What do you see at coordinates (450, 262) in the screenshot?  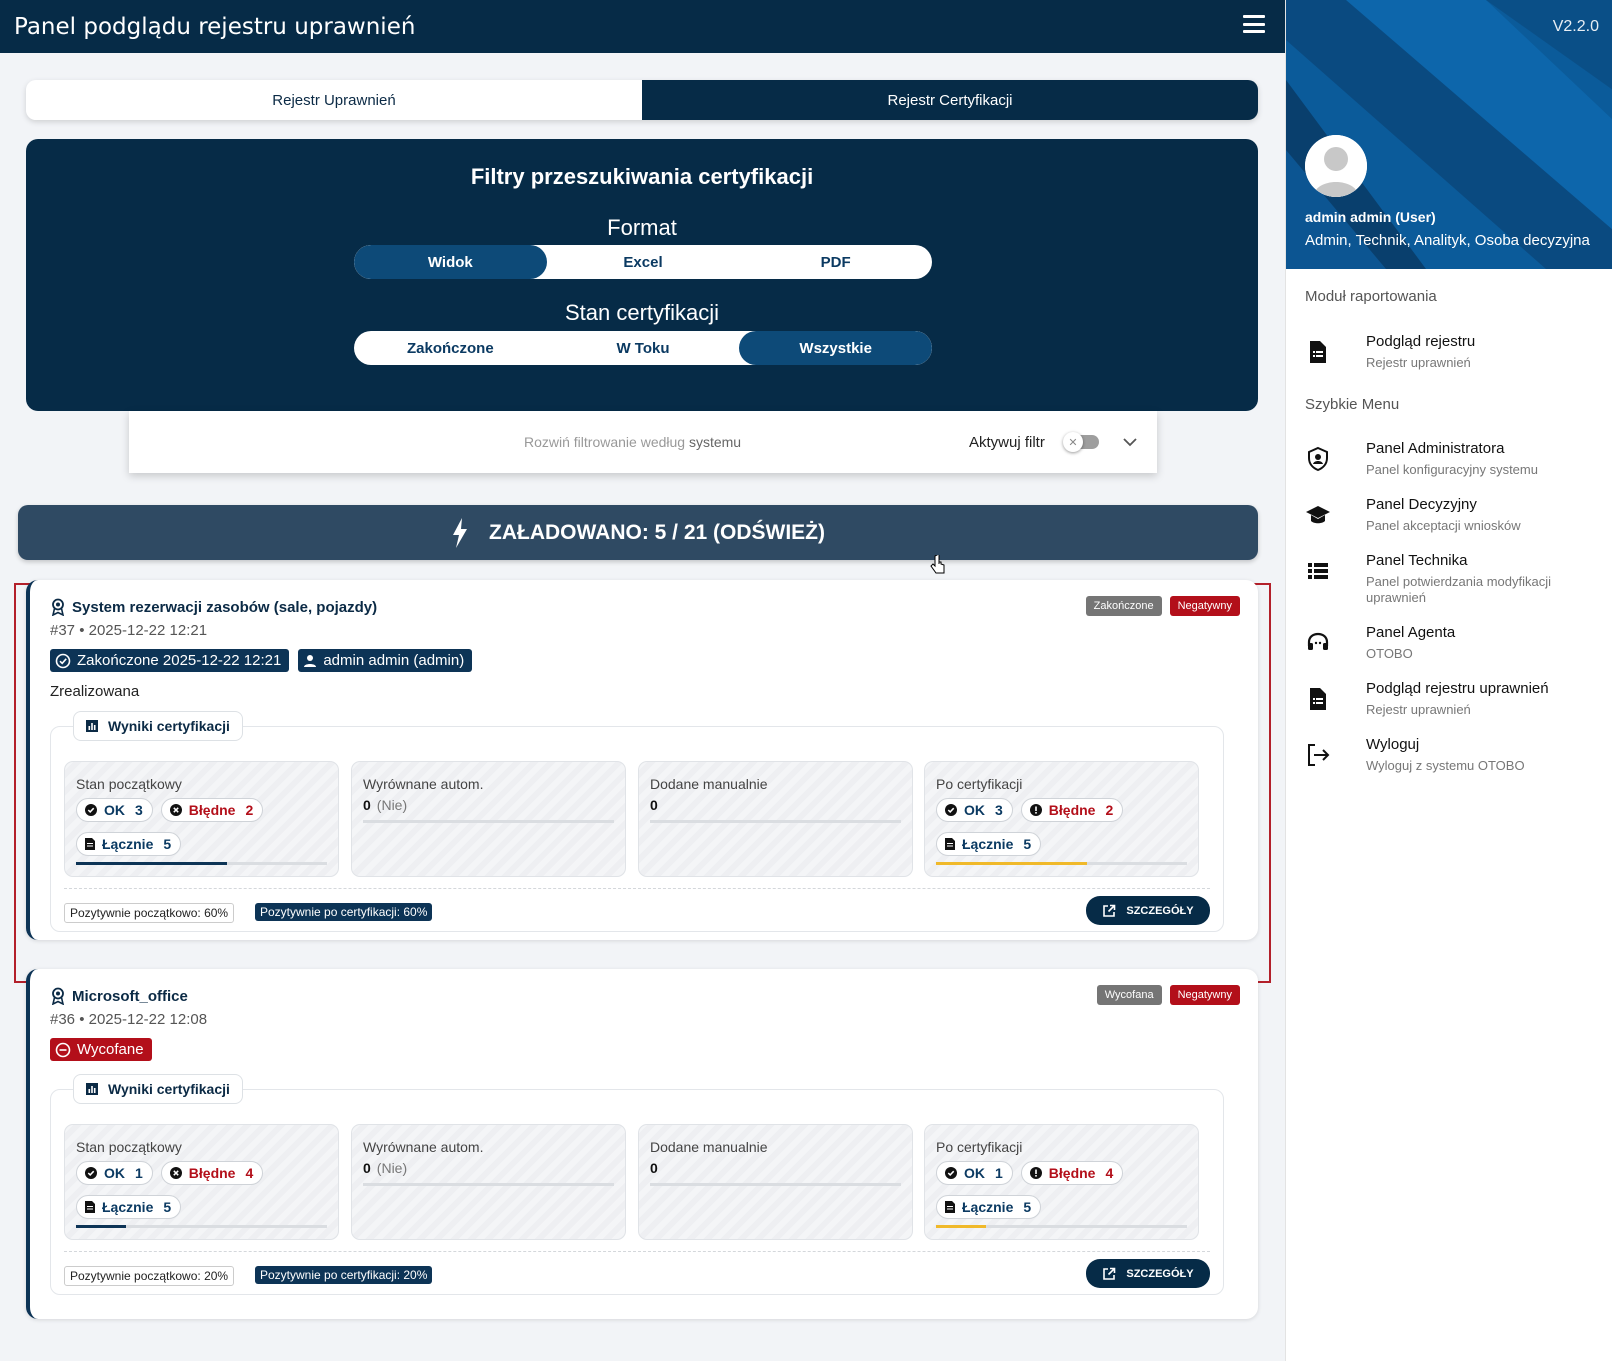 I see `format-option-view: Widok` at bounding box center [450, 262].